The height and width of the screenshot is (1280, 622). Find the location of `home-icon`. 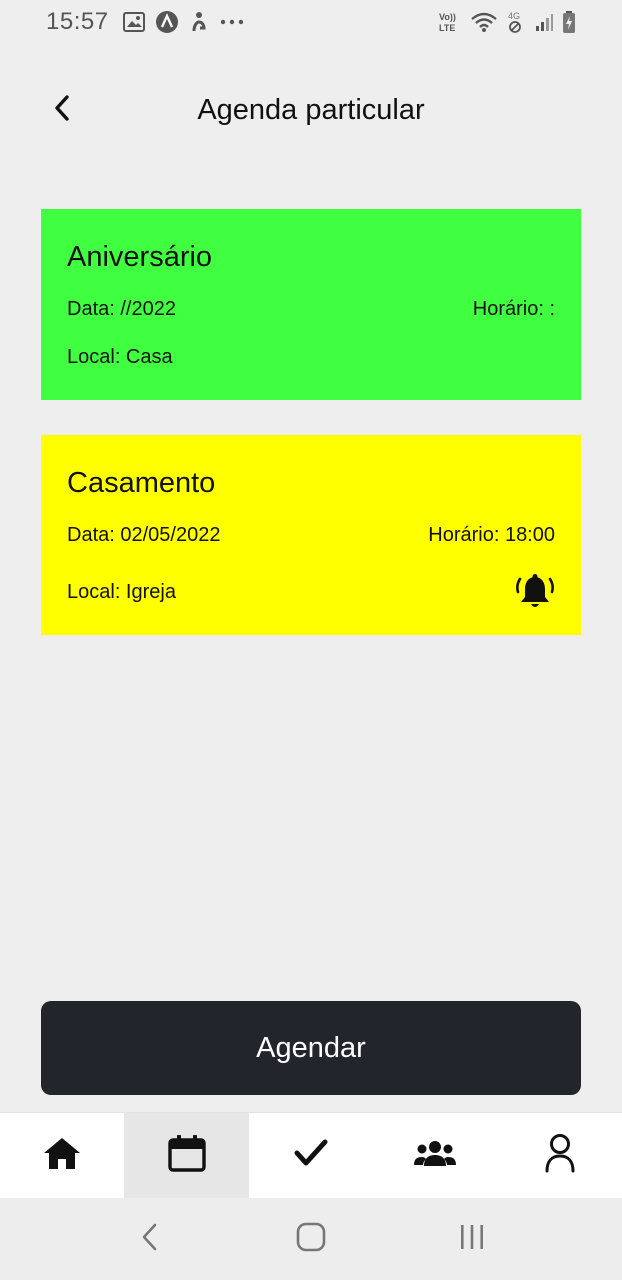

home-icon is located at coordinates (62, 1155).